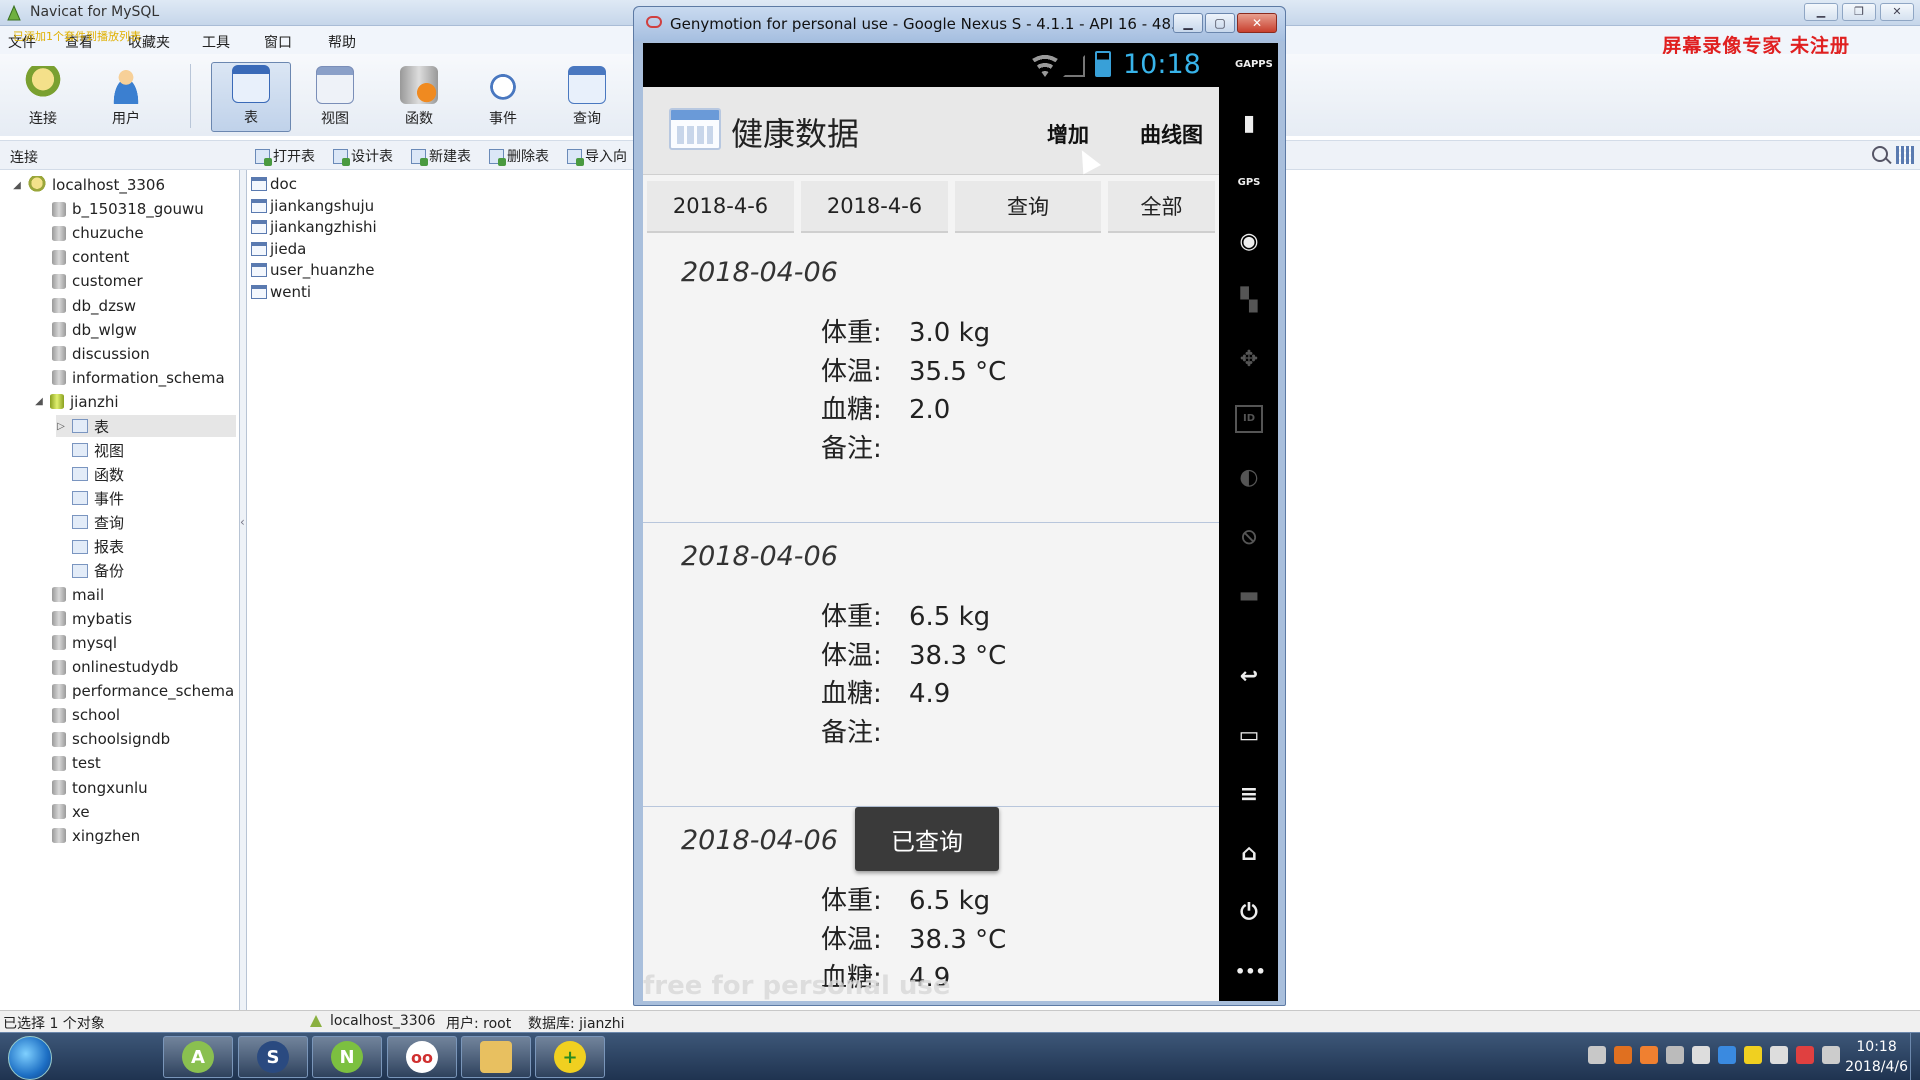 The width and height of the screenshot is (1920, 1080). What do you see at coordinates (503, 100) in the screenshot?
I see `toolbar-event-button: 事件` at bounding box center [503, 100].